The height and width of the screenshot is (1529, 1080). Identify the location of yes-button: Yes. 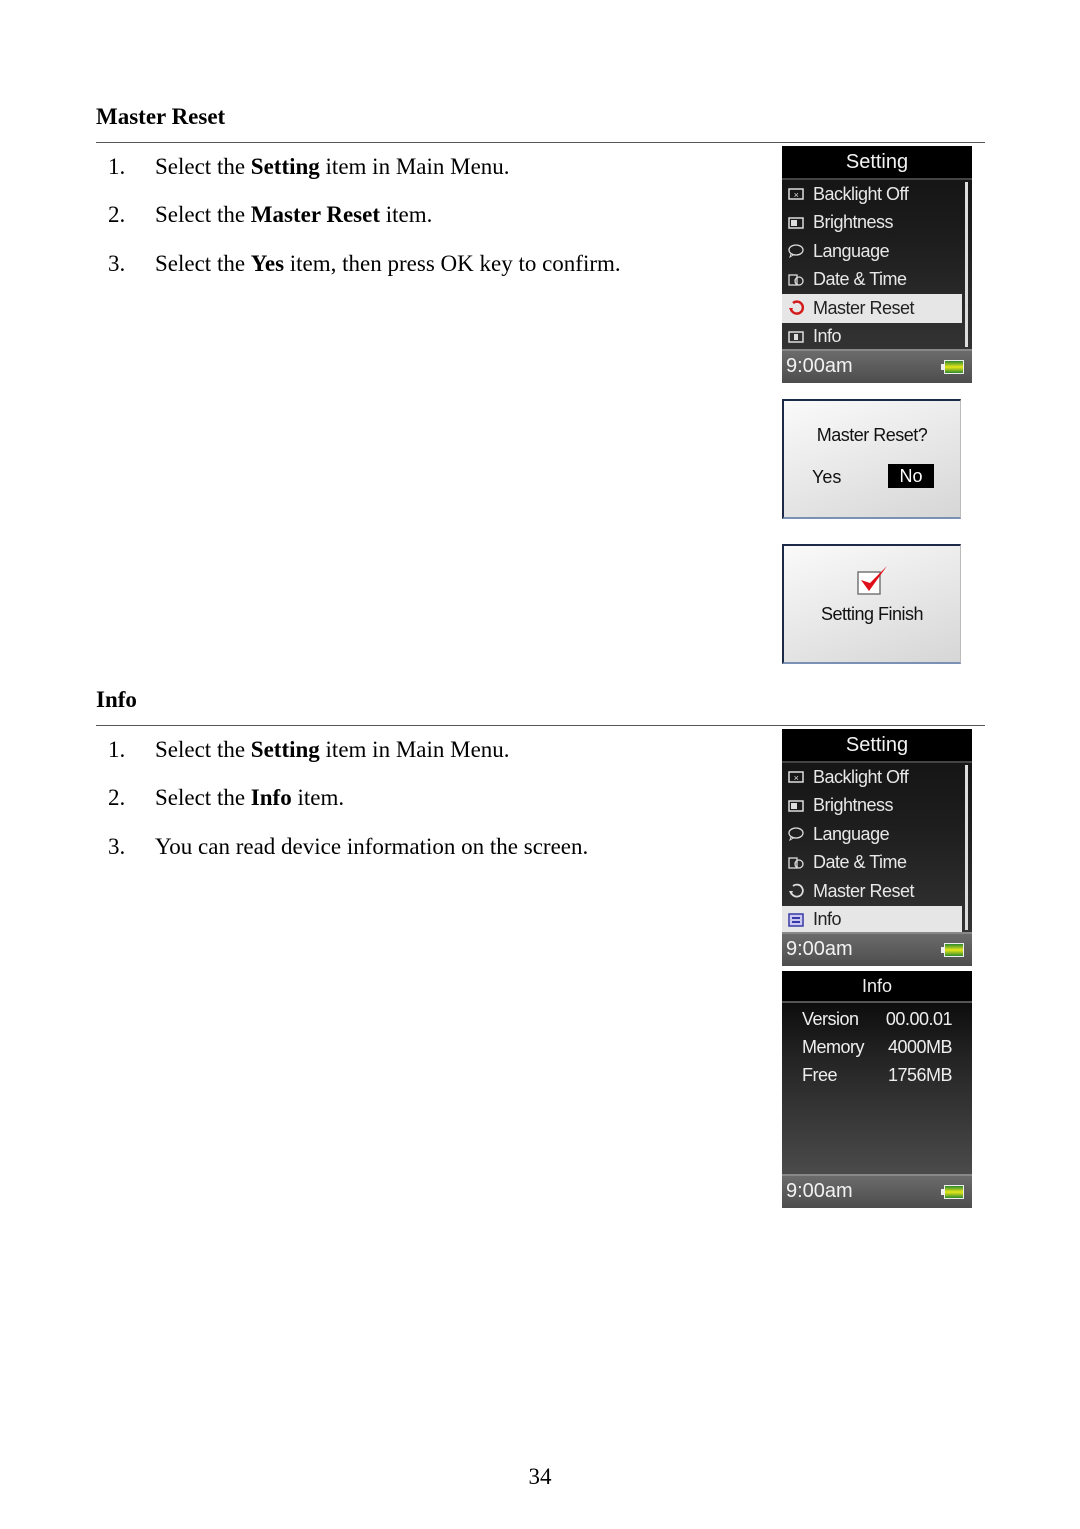
(826, 477).